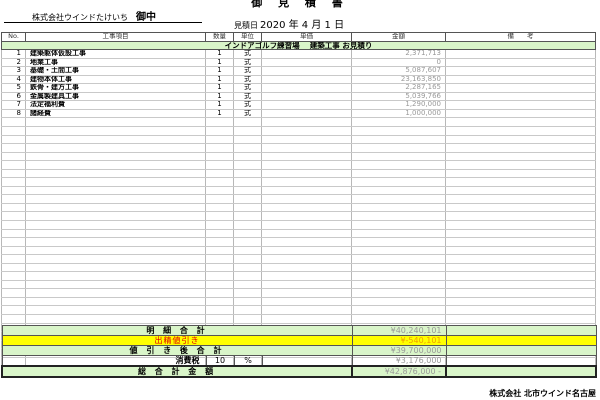 The width and height of the screenshot is (600, 400). I want to click on row-amount: 2,371,713, so click(398, 54).